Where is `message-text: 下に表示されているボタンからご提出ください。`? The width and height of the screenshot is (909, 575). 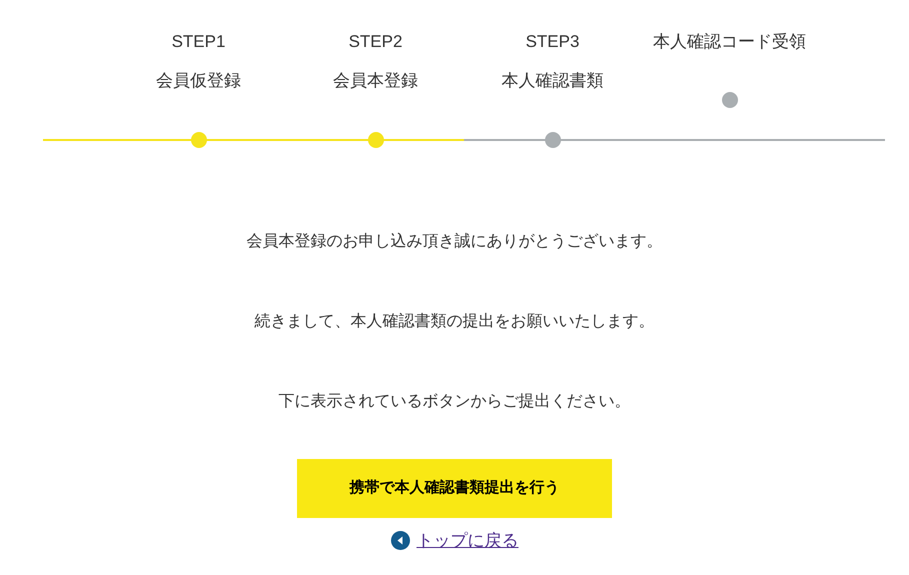 message-text: 下に表示されているボタンからご提出ください。 is located at coordinates (454, 402).